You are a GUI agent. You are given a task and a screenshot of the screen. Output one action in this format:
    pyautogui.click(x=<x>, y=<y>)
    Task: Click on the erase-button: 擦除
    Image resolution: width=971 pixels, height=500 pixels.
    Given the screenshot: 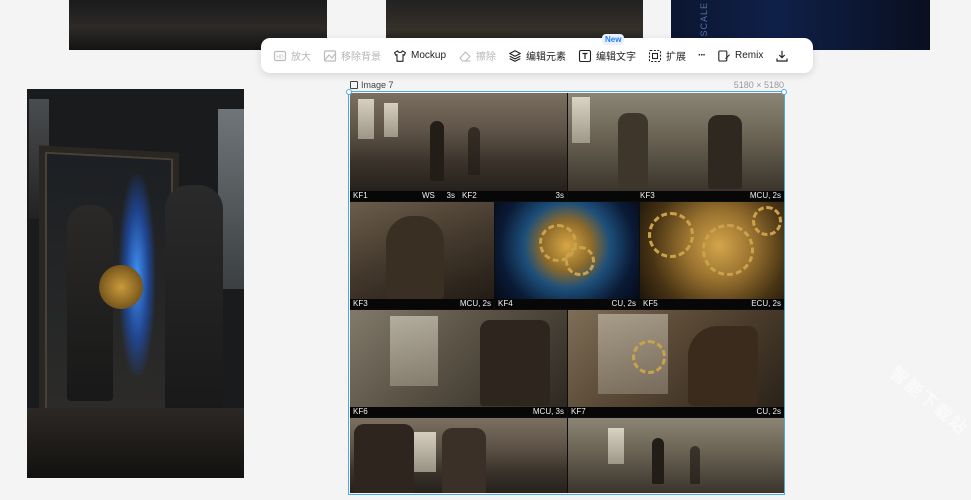 What is the action you would take?
    pyautogui.click(x=477, y=56)
    